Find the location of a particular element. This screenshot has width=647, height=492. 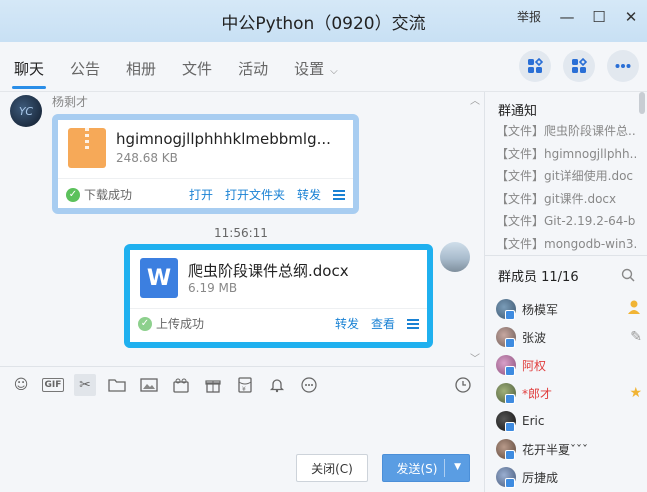

tab-settings-label: 设置 is located at coordinates (309, 69).